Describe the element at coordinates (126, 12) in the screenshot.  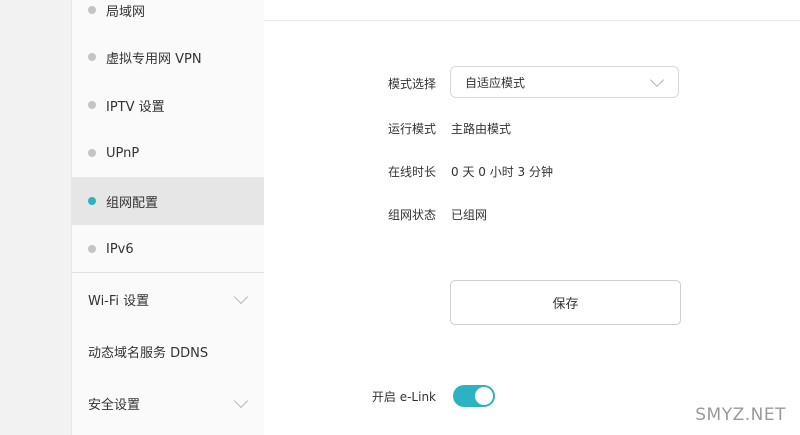
I see `sidebar-item-label: 局域网` at that location.